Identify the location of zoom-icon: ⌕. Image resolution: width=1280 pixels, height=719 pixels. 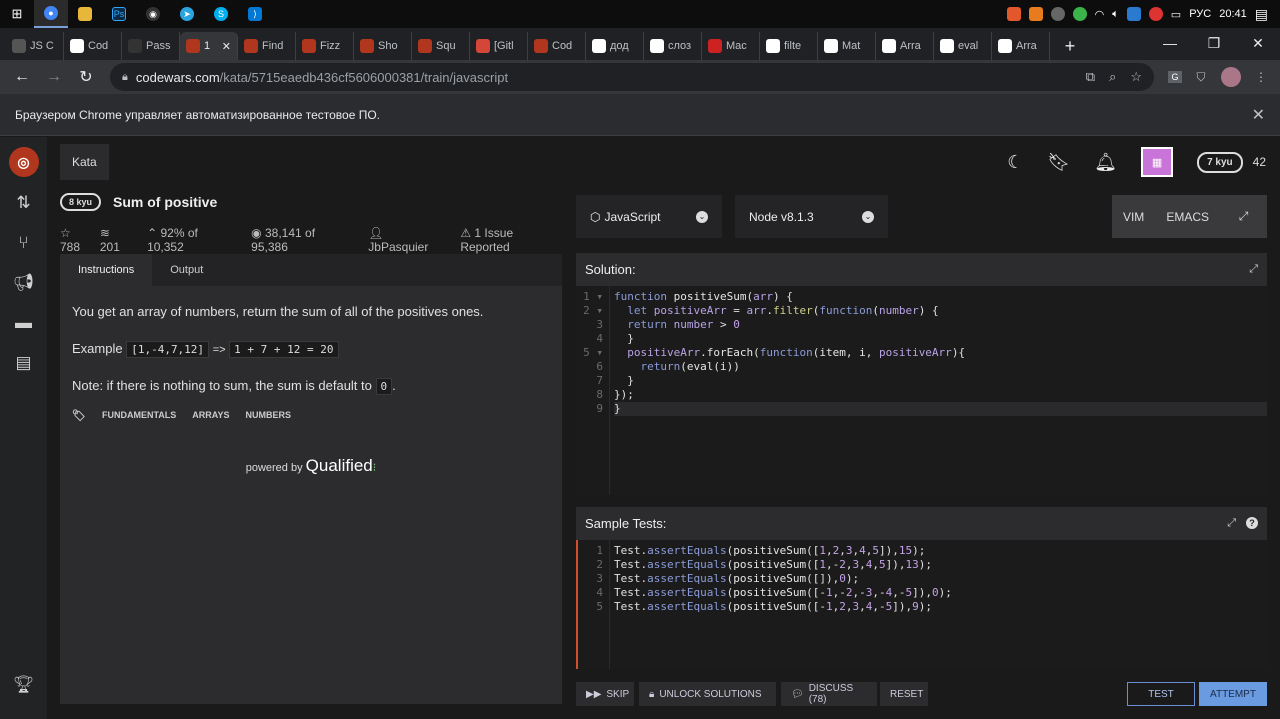
(1112, 77).